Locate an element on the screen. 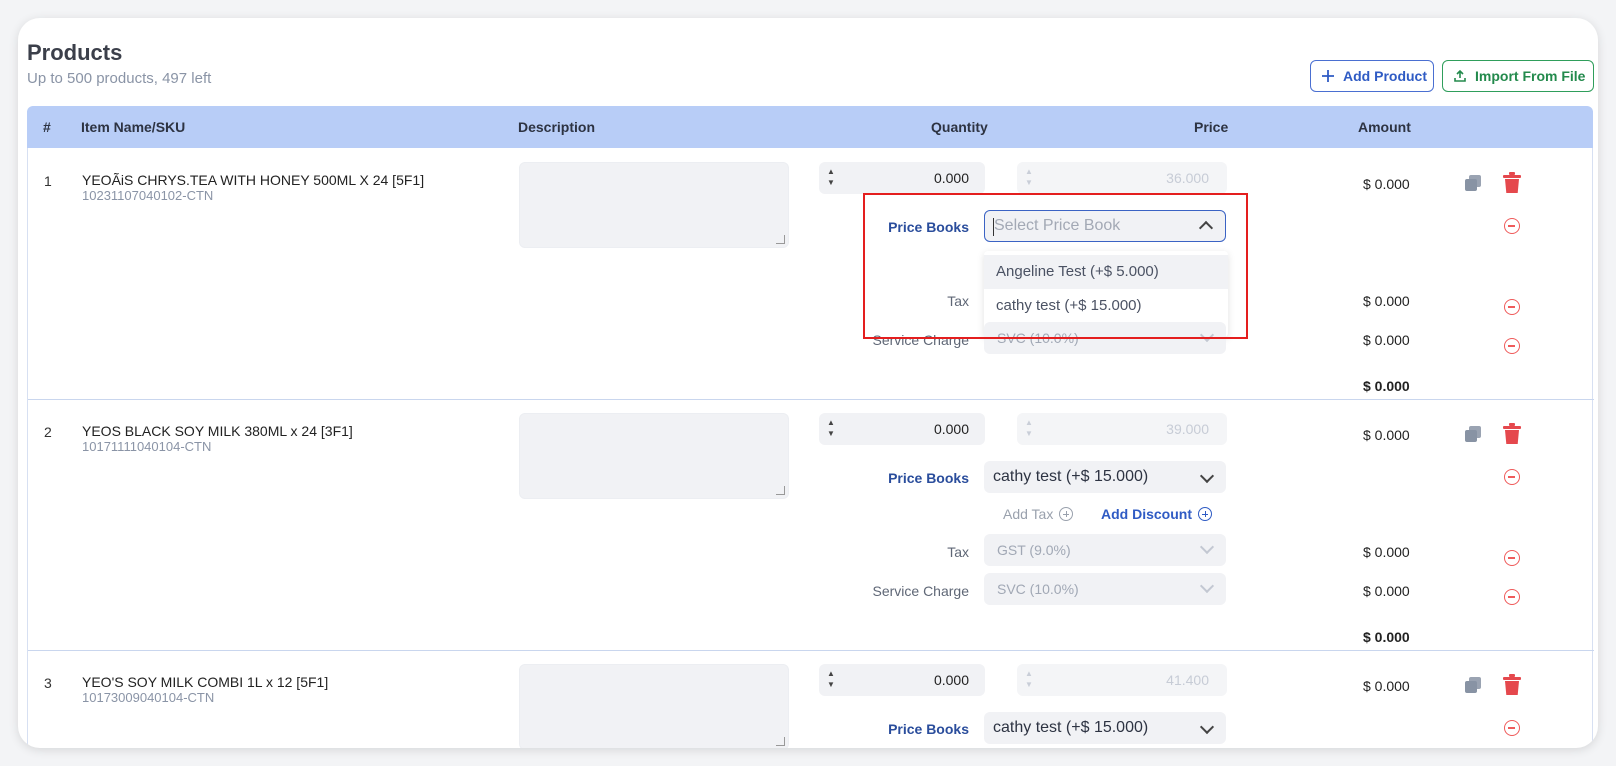 The image size is (1616, 766). add-discount-link: Add Discount is located at coordinates (1156, 514).